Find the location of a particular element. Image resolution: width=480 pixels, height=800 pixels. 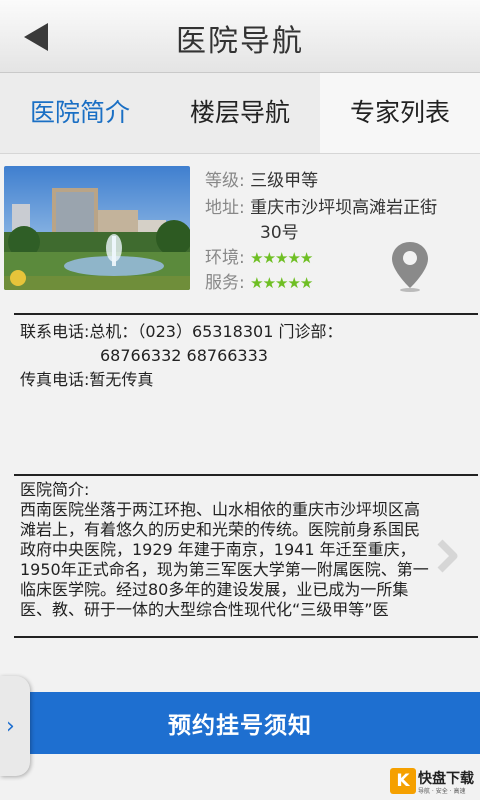

chevron-right-icon: › is located at coordinates (10, 726).